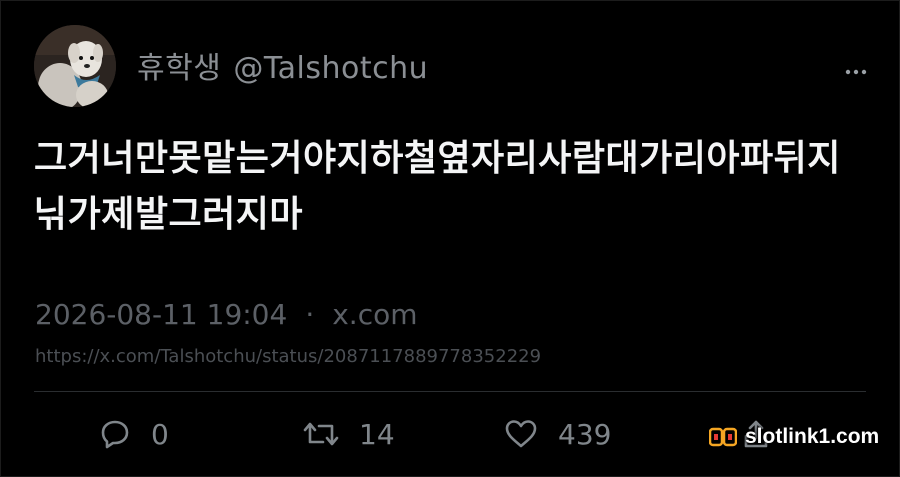  What do you see at coordinates (349, 434) in the screenshot?
I see `retweet-button: 14` at bounding box center [349, 434].